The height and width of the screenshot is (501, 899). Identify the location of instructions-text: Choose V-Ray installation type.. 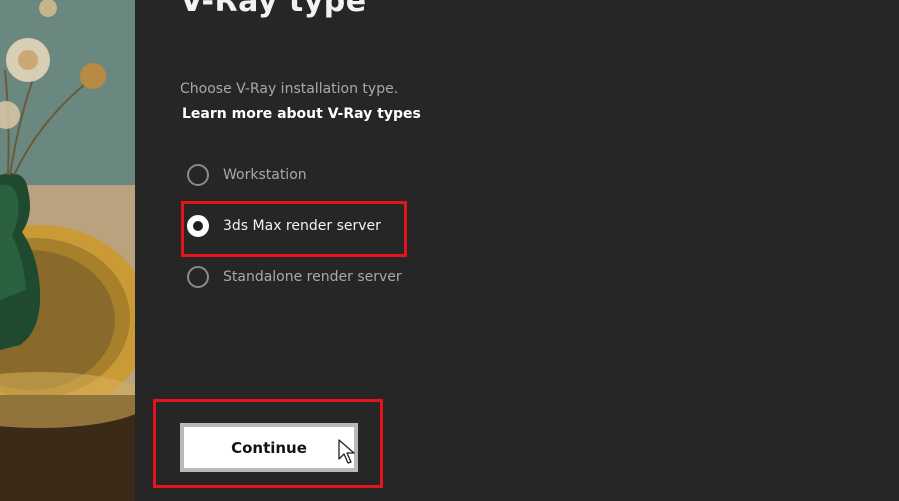
(289, 89).